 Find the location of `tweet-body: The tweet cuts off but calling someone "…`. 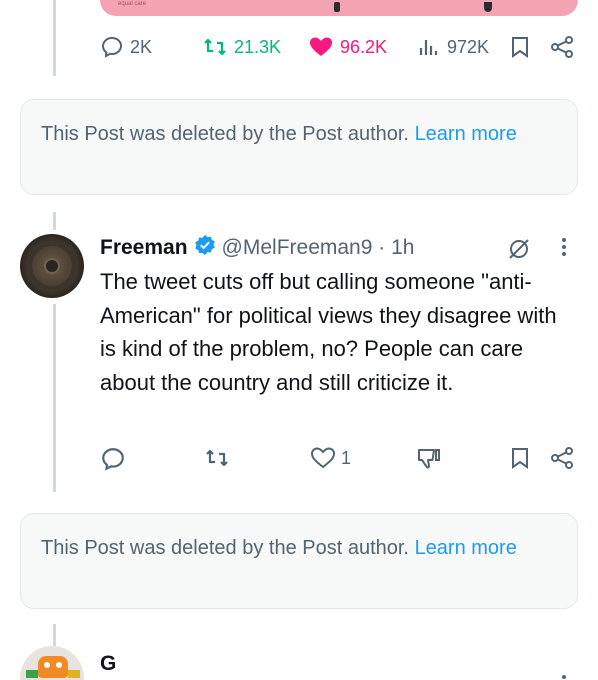

tweet-body: The tweet cuts off but calling someone "… is located at coordinates (328, 332).